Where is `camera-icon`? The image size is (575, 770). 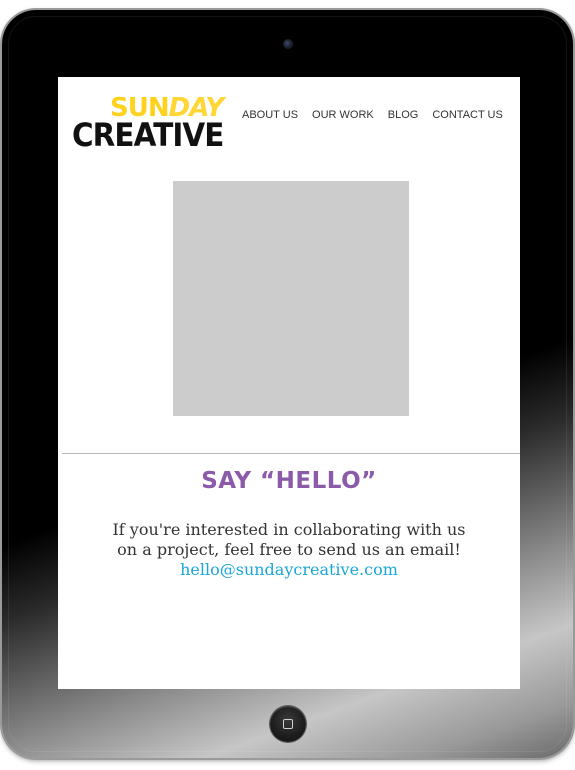 camera-icon is located at coordinates (288, 44).